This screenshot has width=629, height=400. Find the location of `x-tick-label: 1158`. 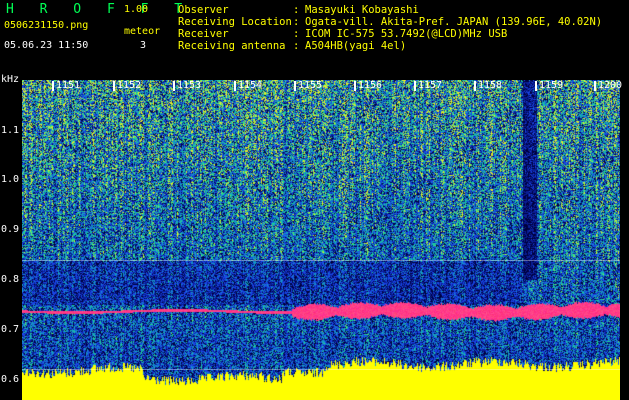

x-tick-label: 1158 is located at coordinates (488, 85).